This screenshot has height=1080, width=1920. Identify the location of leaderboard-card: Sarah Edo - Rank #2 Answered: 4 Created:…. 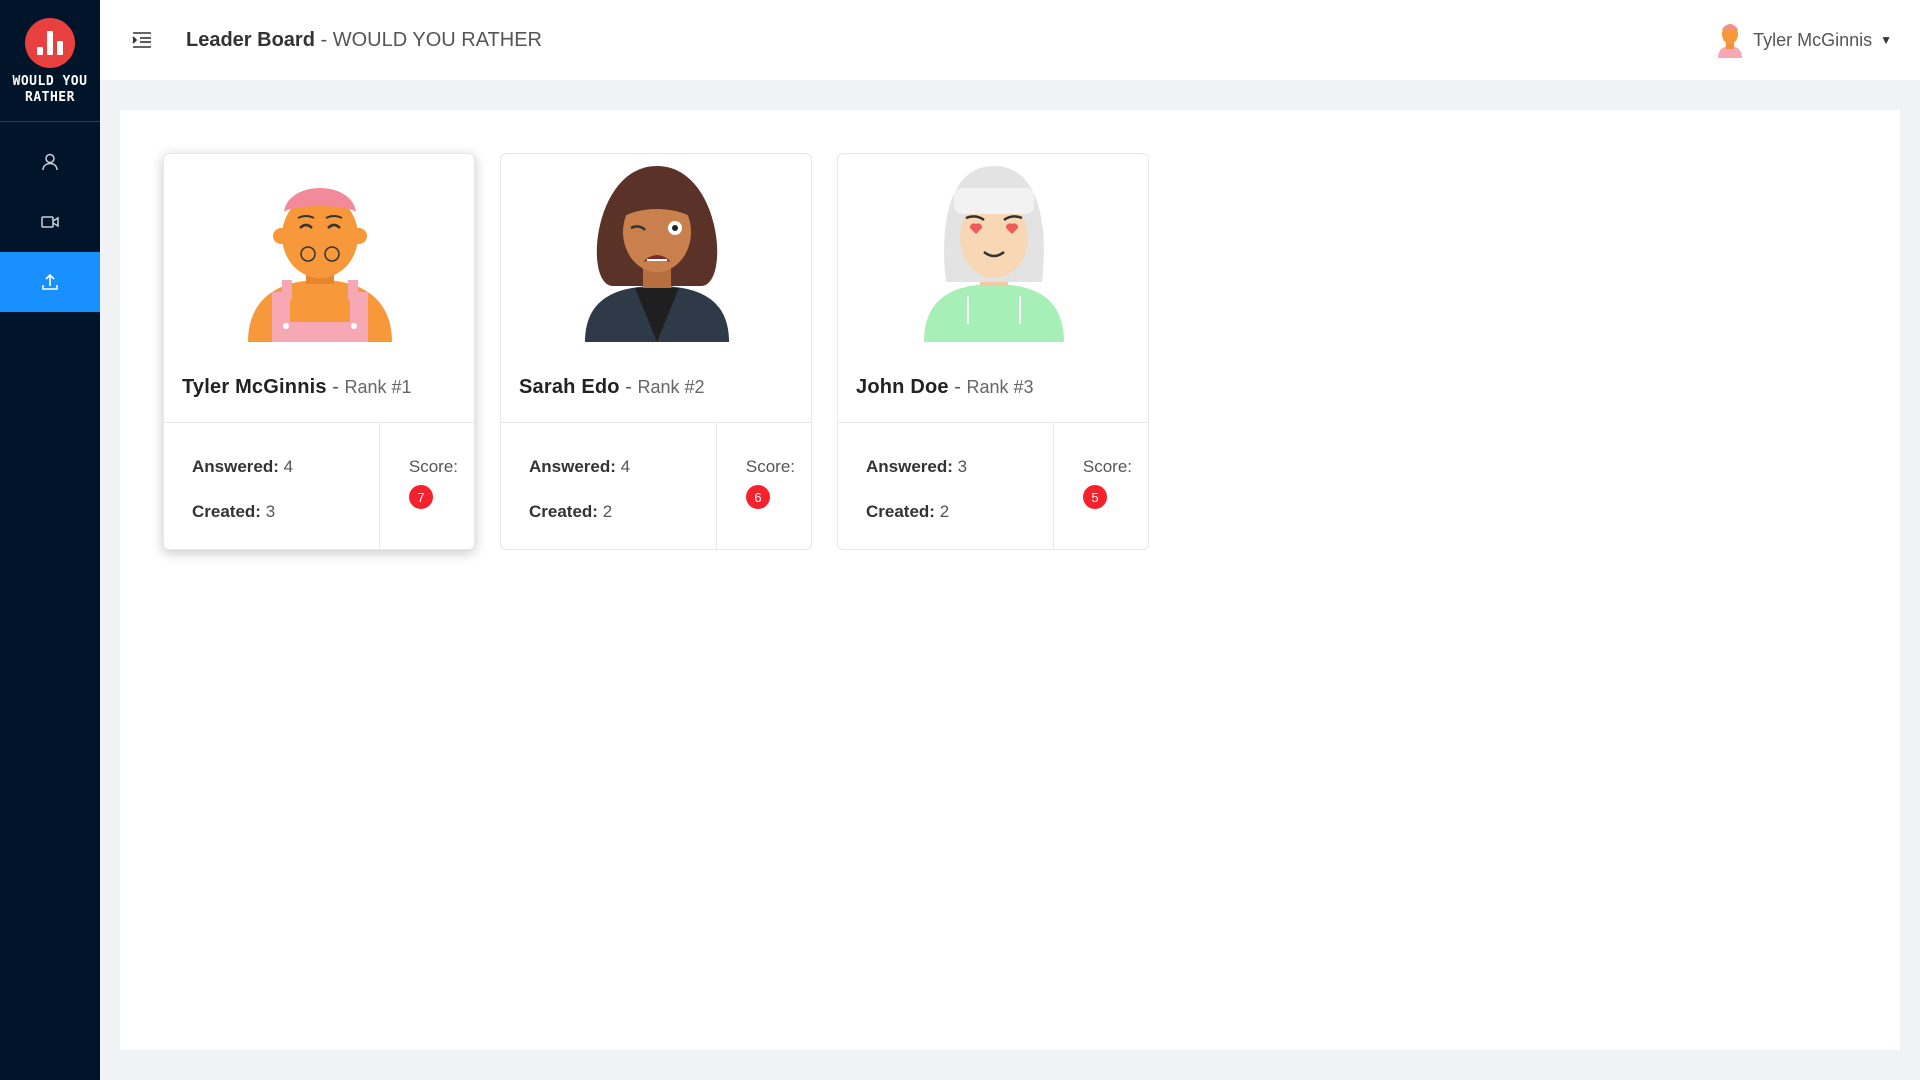
(656, 351).